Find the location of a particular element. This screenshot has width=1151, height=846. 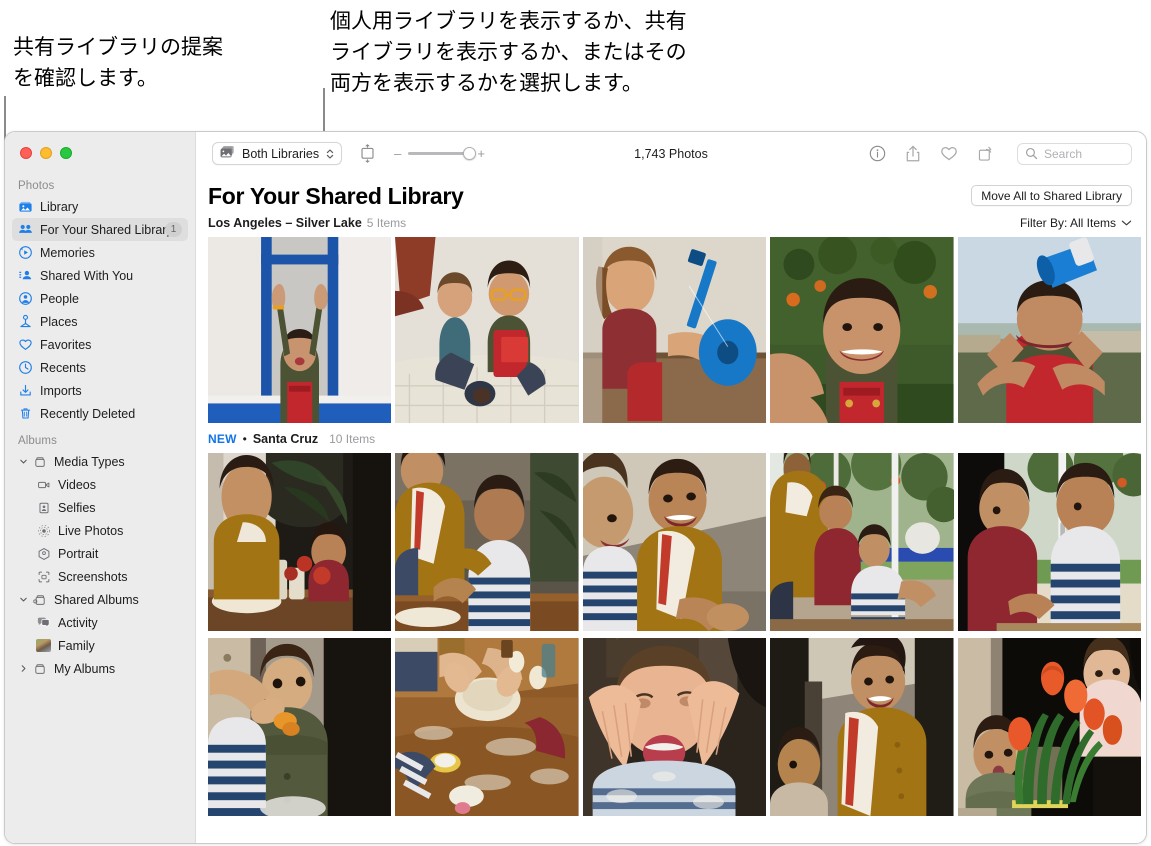

sidebar-item-screenshots: Screenshots is located at coordinates (100, 576).